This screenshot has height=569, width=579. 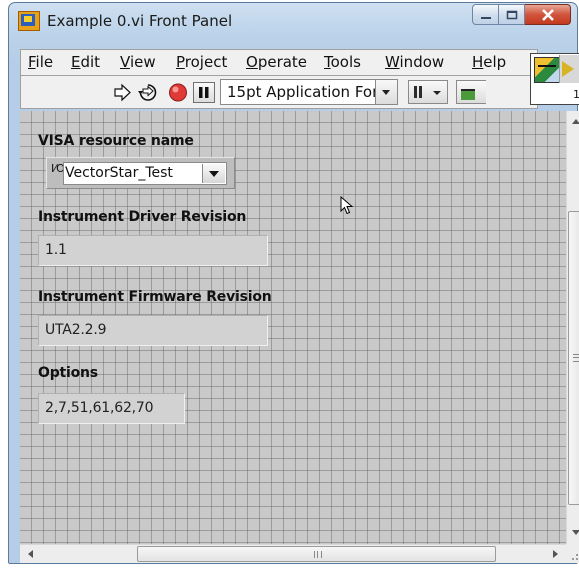 I want to click on maximize-button, so click(x=512, y=14).